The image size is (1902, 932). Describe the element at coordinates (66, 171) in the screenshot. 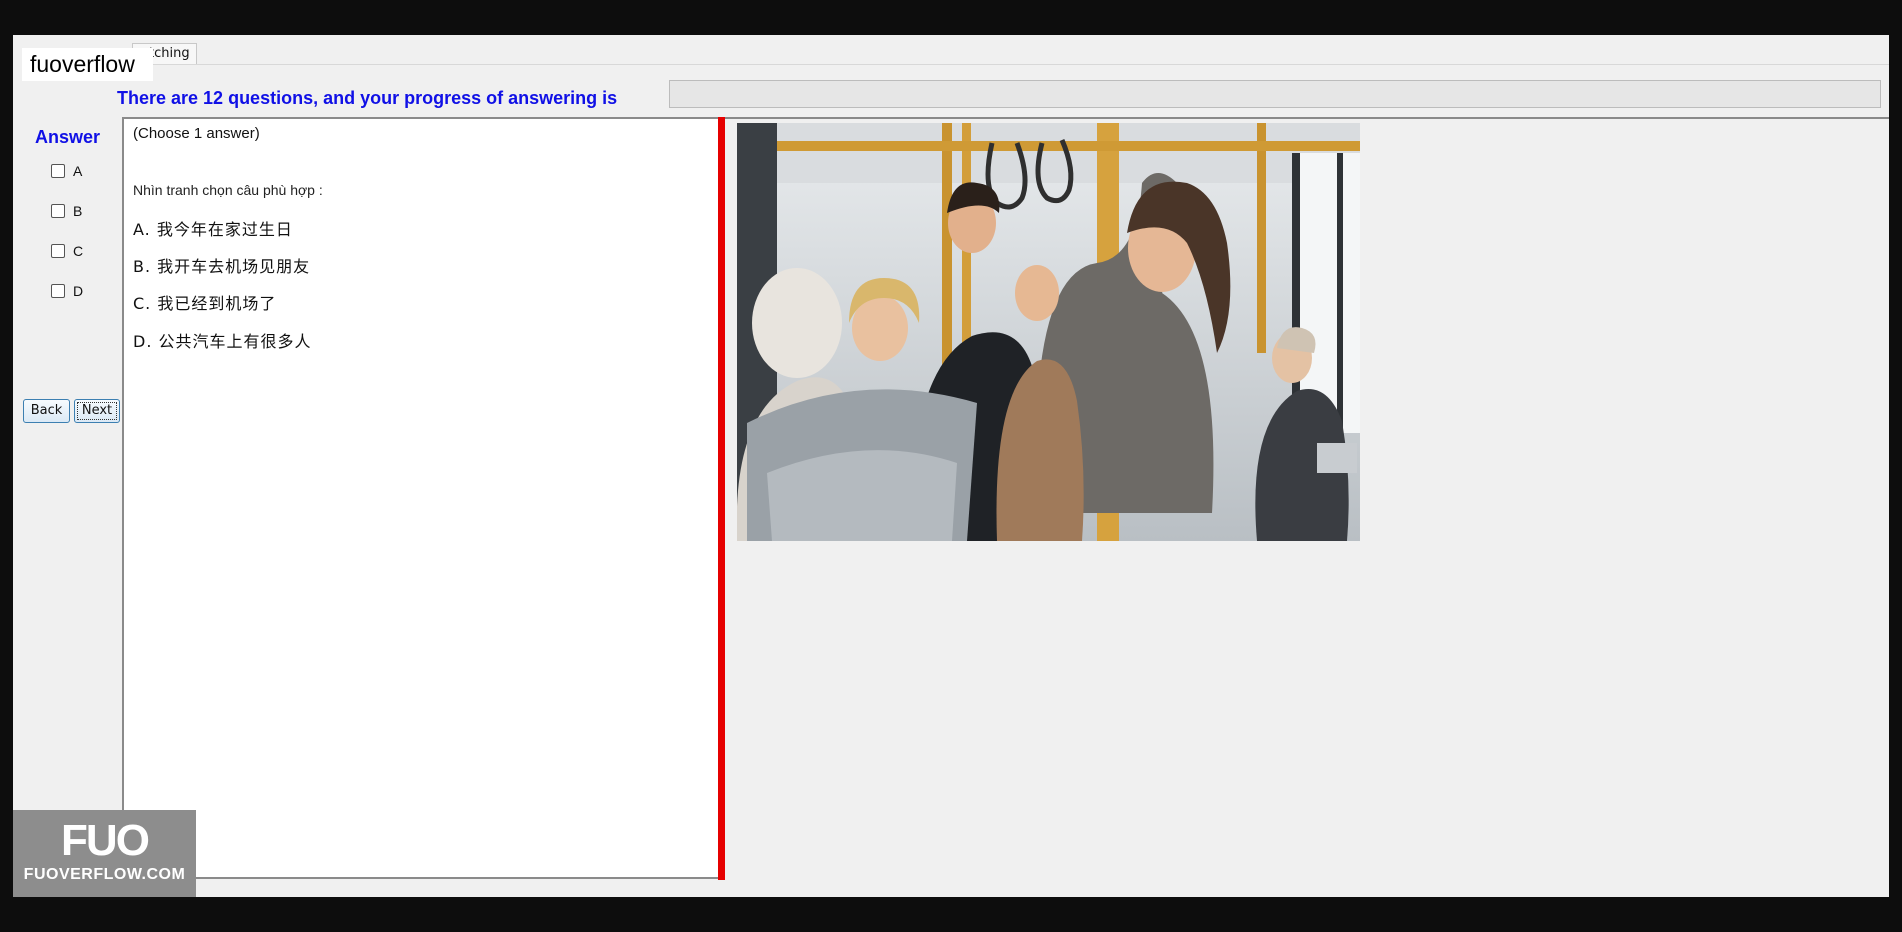

I see `answer-option-a: A` at that location.